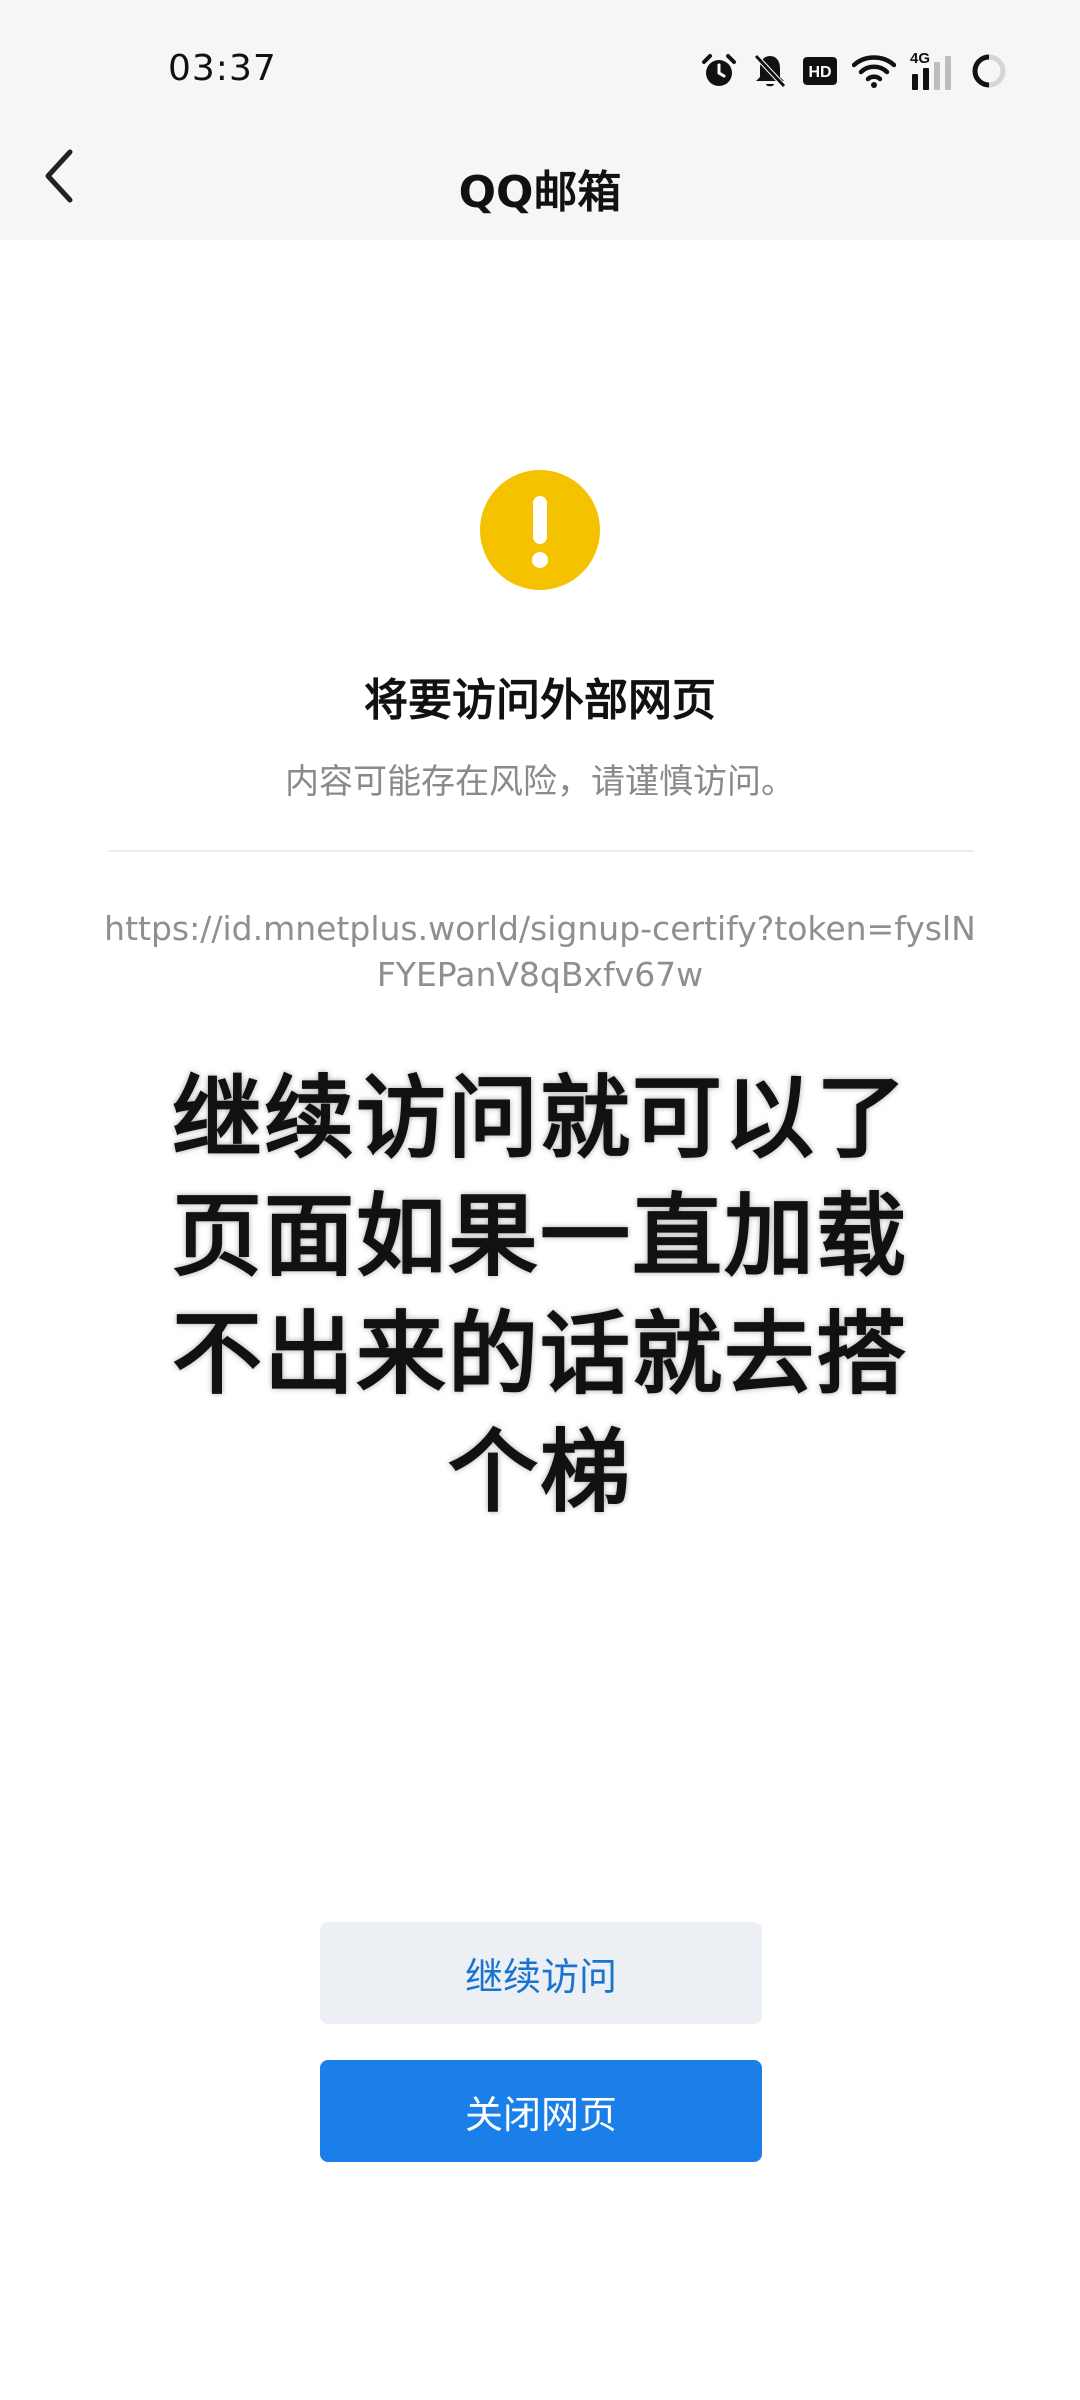 This screenshot has height=2400, width=1080. Describe the element at coordinates (541, 851) in the screenshot. I see `divider` at that location.